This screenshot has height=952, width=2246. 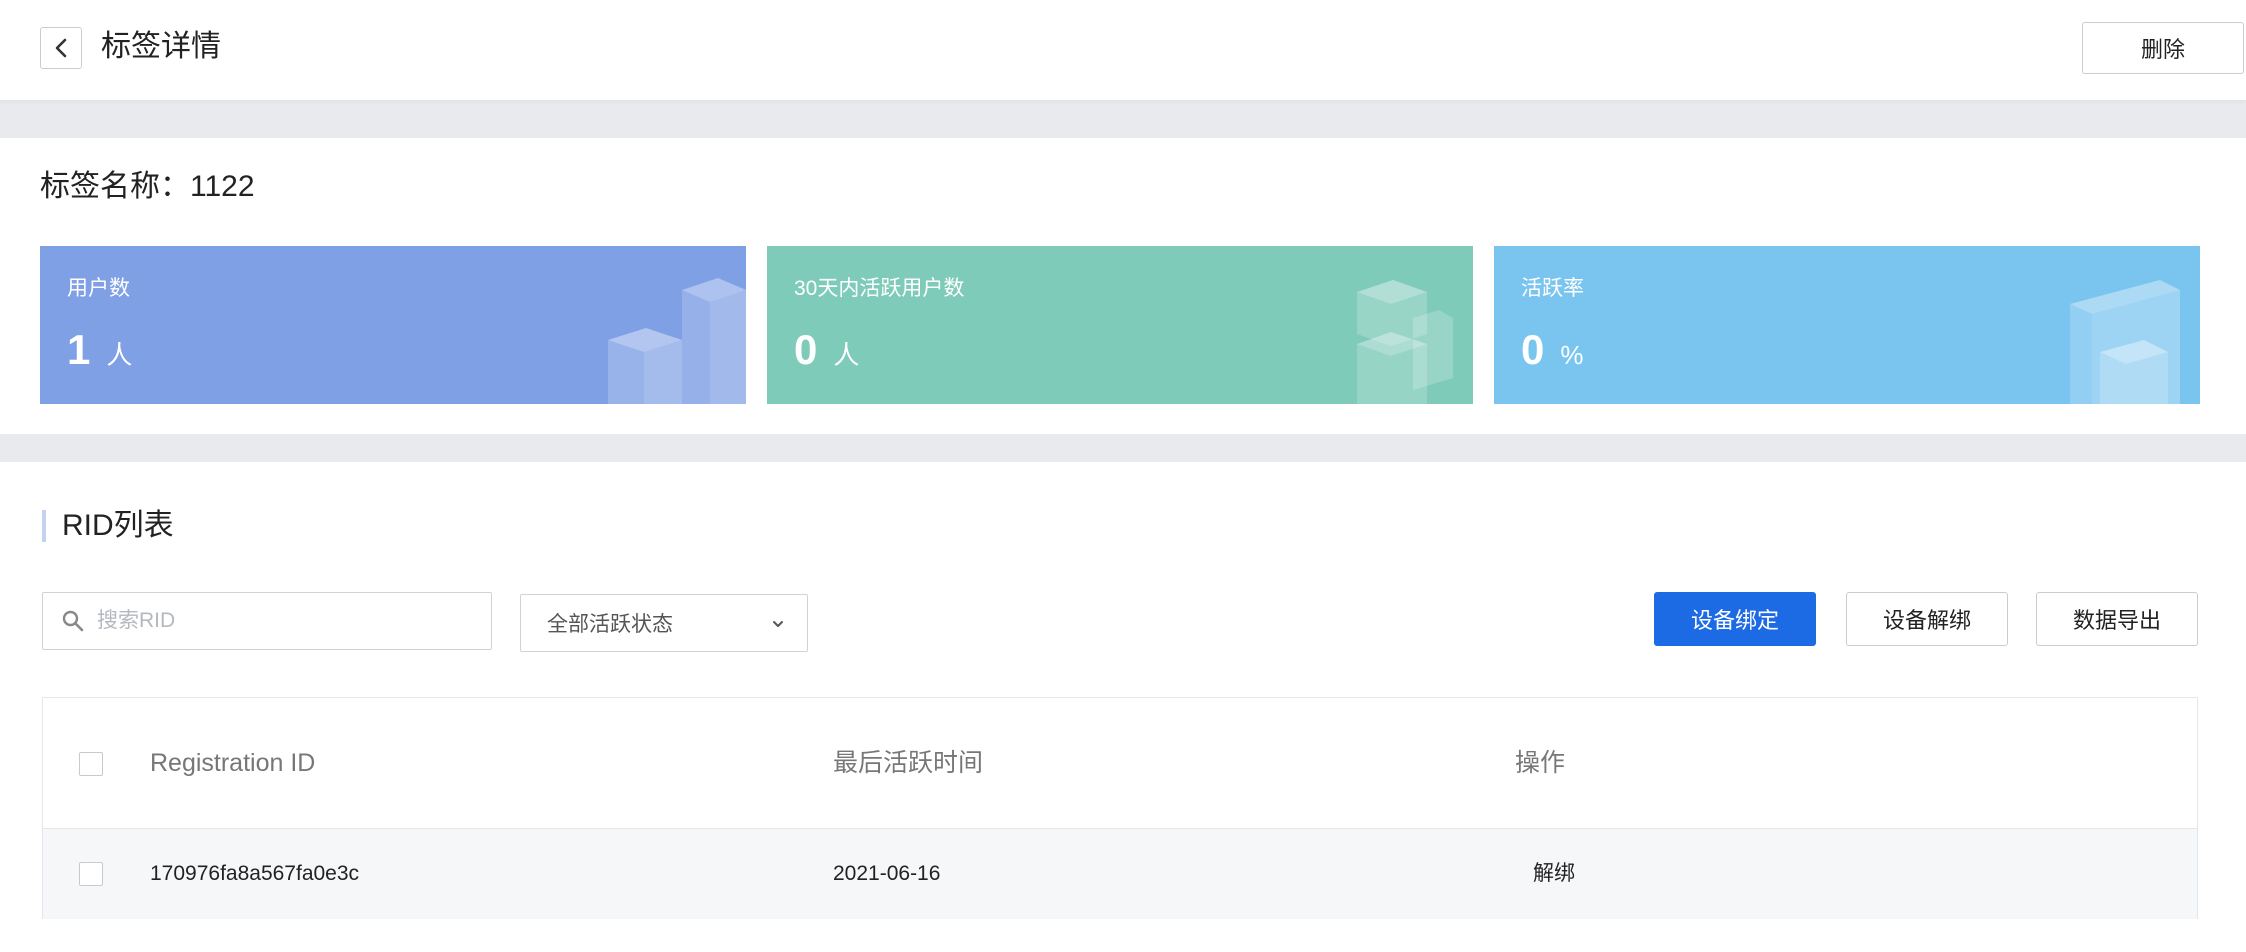 I want to click on caret-down-icon, so click(x=778, y=624).